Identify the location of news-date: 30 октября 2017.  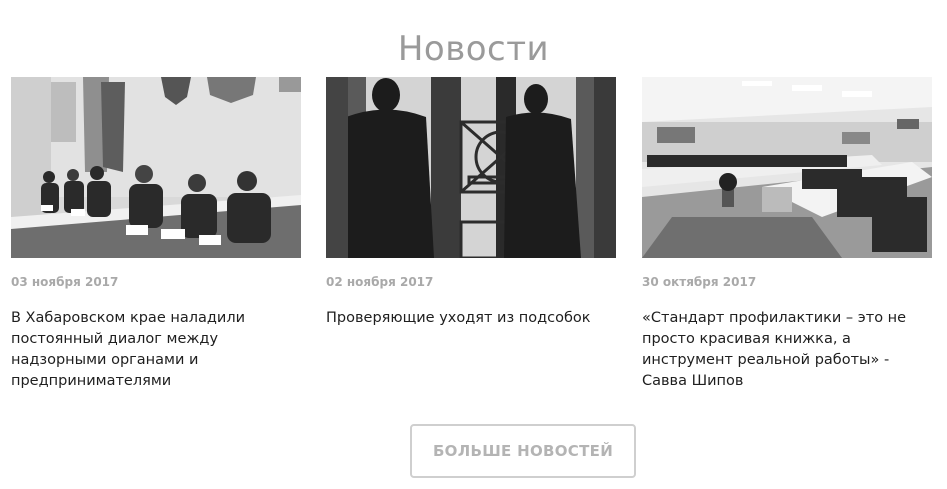
(699, 282).